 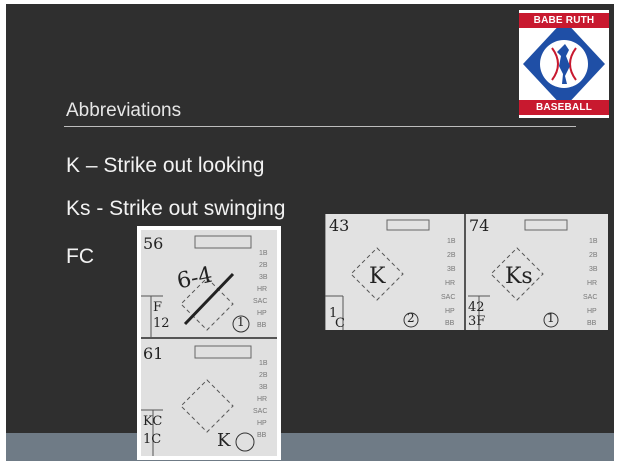 I want to click on scorecard-b-bottom-extra-2: 1C, so click(x=152, y=439).